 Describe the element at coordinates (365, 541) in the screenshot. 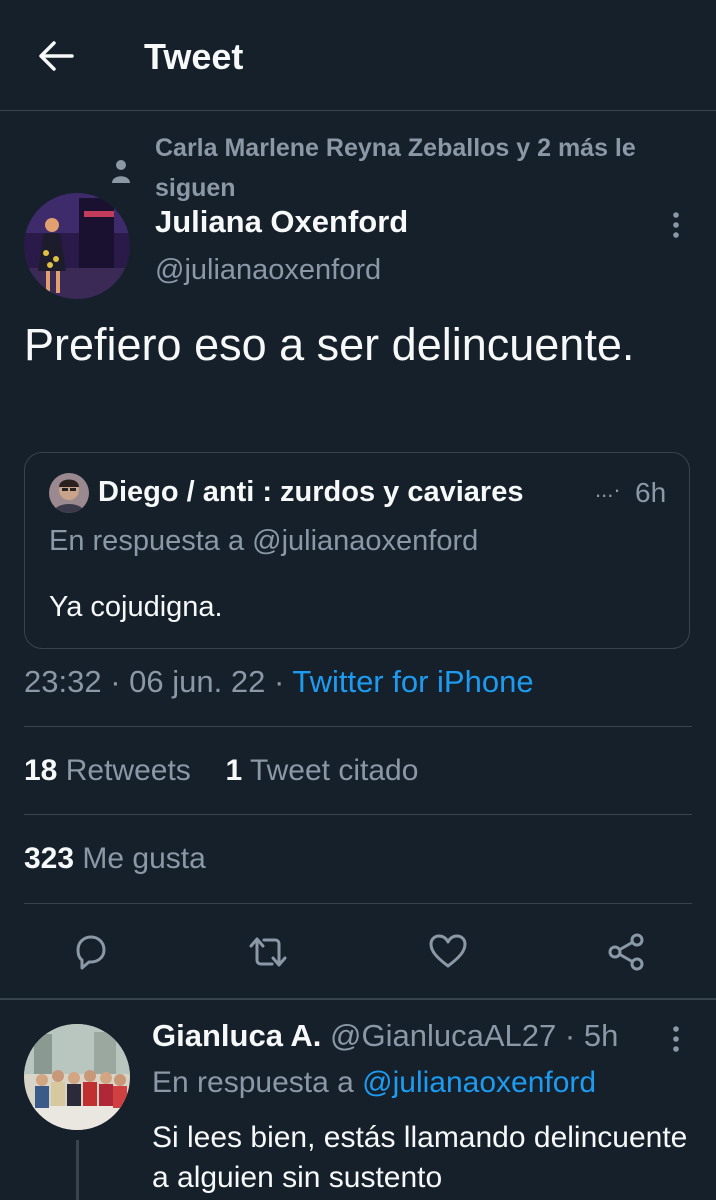

I see `quote-reply-handle: @julianaoxenford` at that location.